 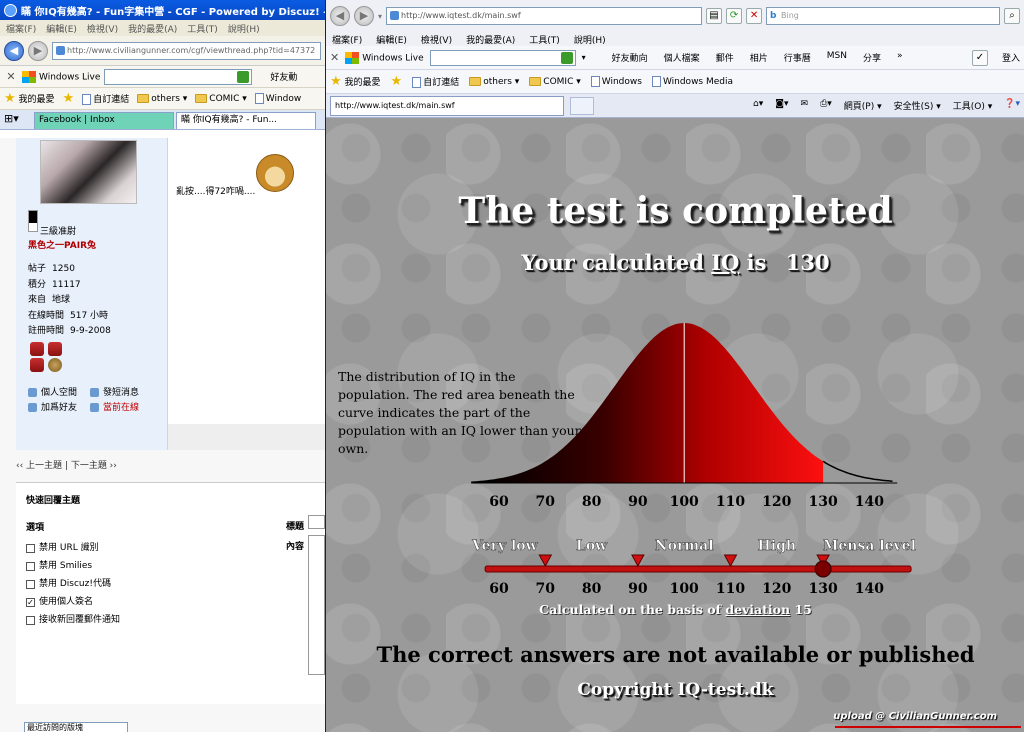 I want to click on live-link-share: 分享, so click(x=872, y=57).